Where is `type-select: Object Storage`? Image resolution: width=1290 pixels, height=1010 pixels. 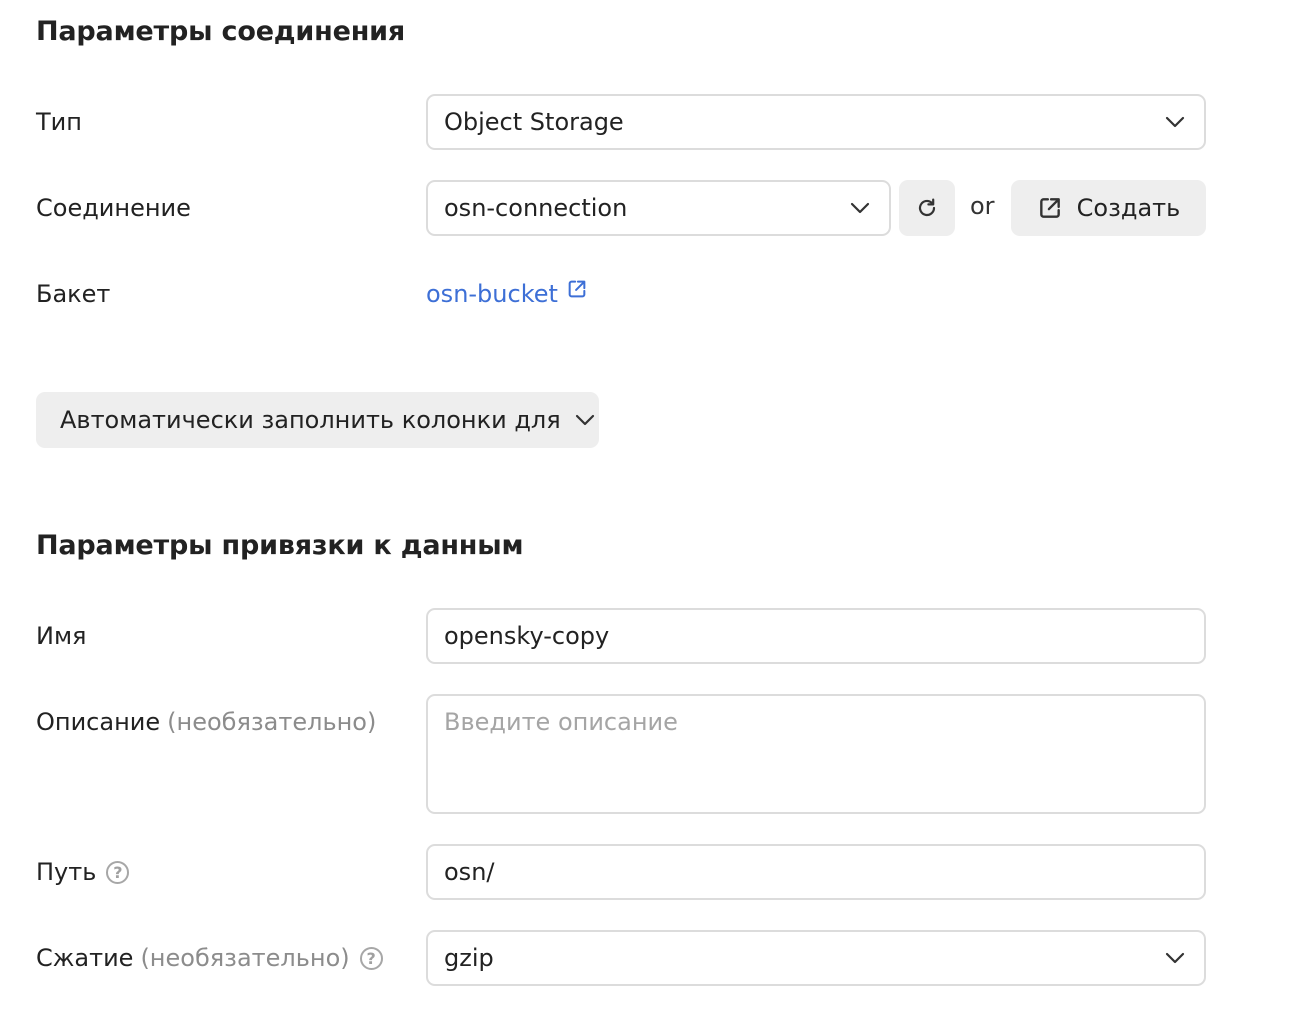 type-select: Object Storage is located at coordinates (816, 122).